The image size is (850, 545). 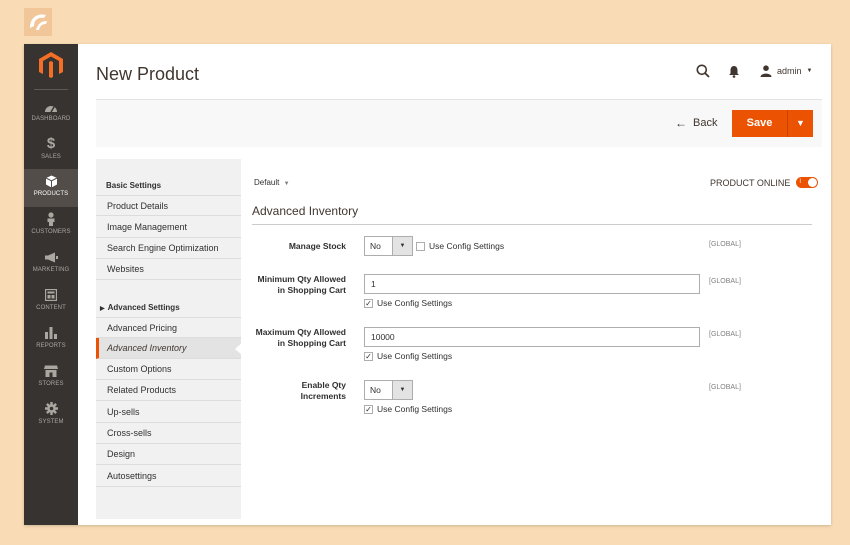 I want to click on max-qty-label: Maximum Qty Allowed in Shopping Cart, so click(x=300, y=337).